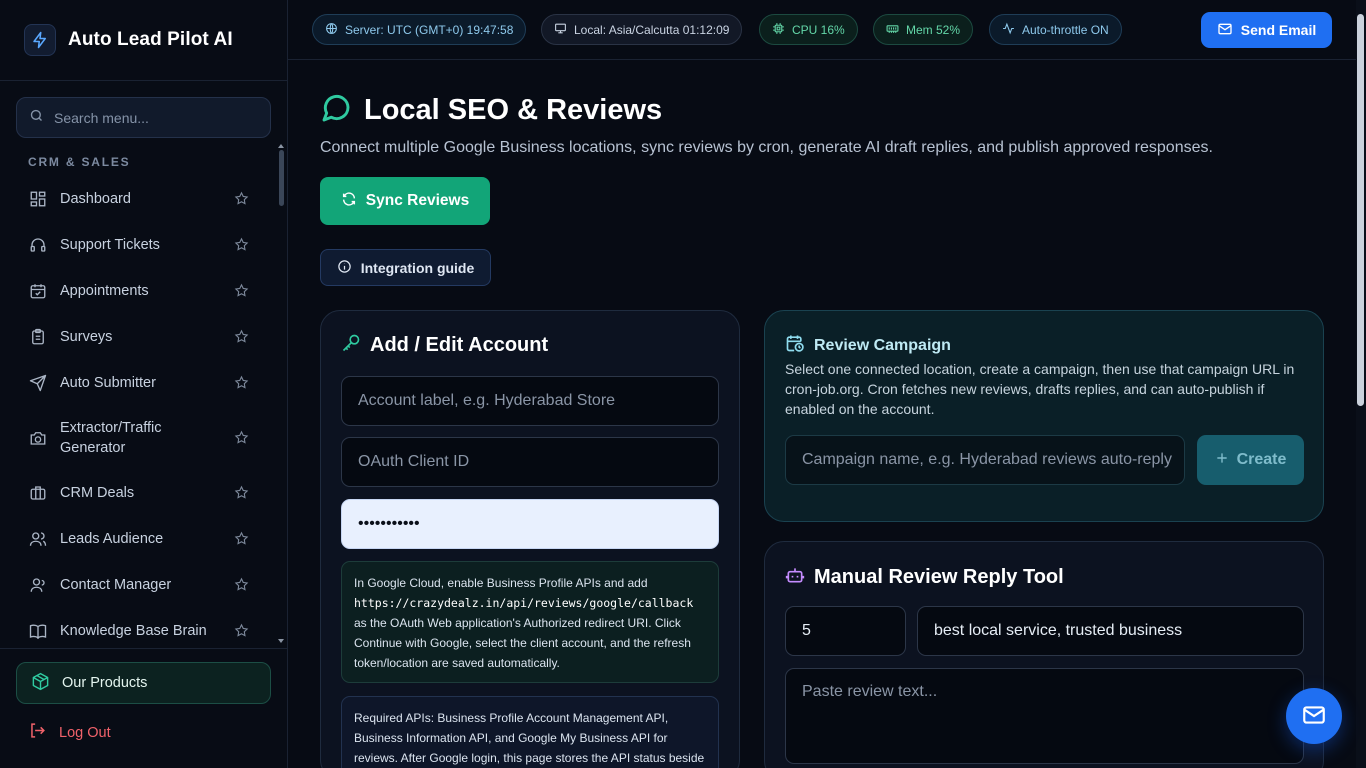  Describe the element at coordinates (40, 40) in the screenshot. I see `bolt-icon` at that location.